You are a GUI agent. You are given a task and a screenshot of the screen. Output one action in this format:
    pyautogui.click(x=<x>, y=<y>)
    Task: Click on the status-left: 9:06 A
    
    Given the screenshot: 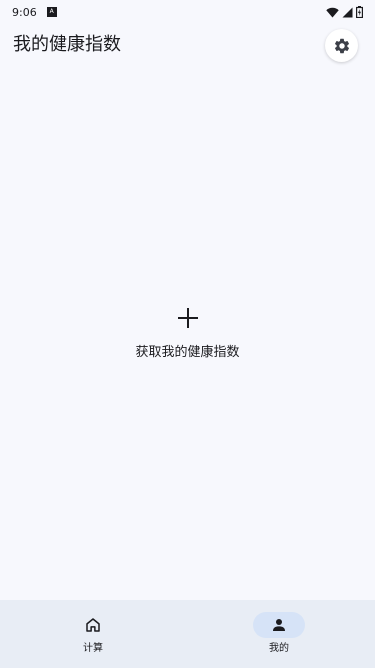 What is the action you would take?
    pyautogui.click(x=34, y=12)
    